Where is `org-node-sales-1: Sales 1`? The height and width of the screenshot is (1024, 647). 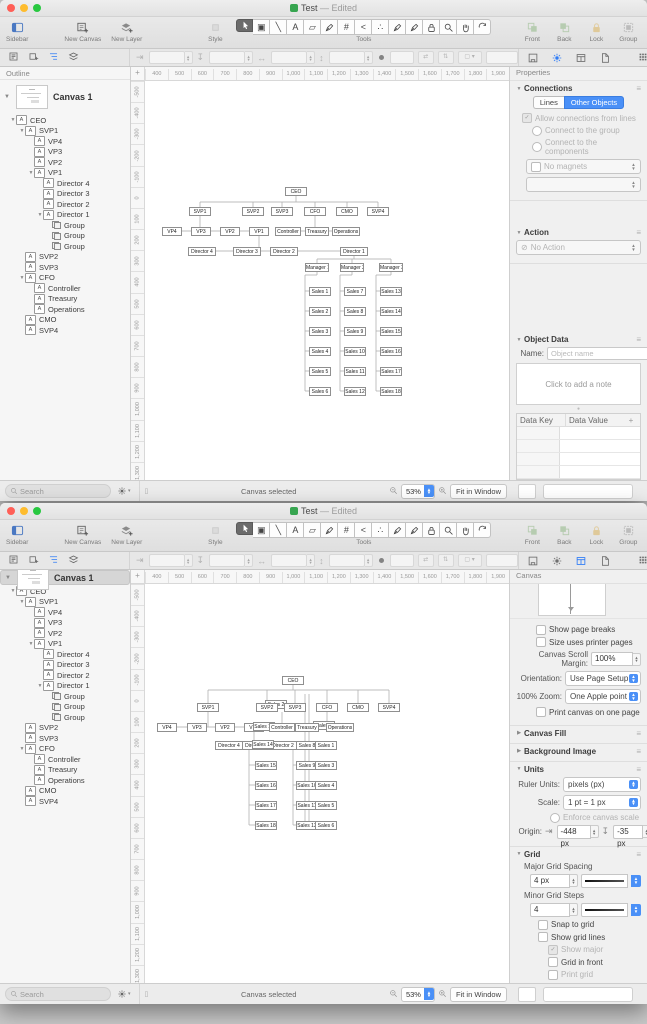 org-node-sales-1: Sales 1 is located at coordinates (320, 291).